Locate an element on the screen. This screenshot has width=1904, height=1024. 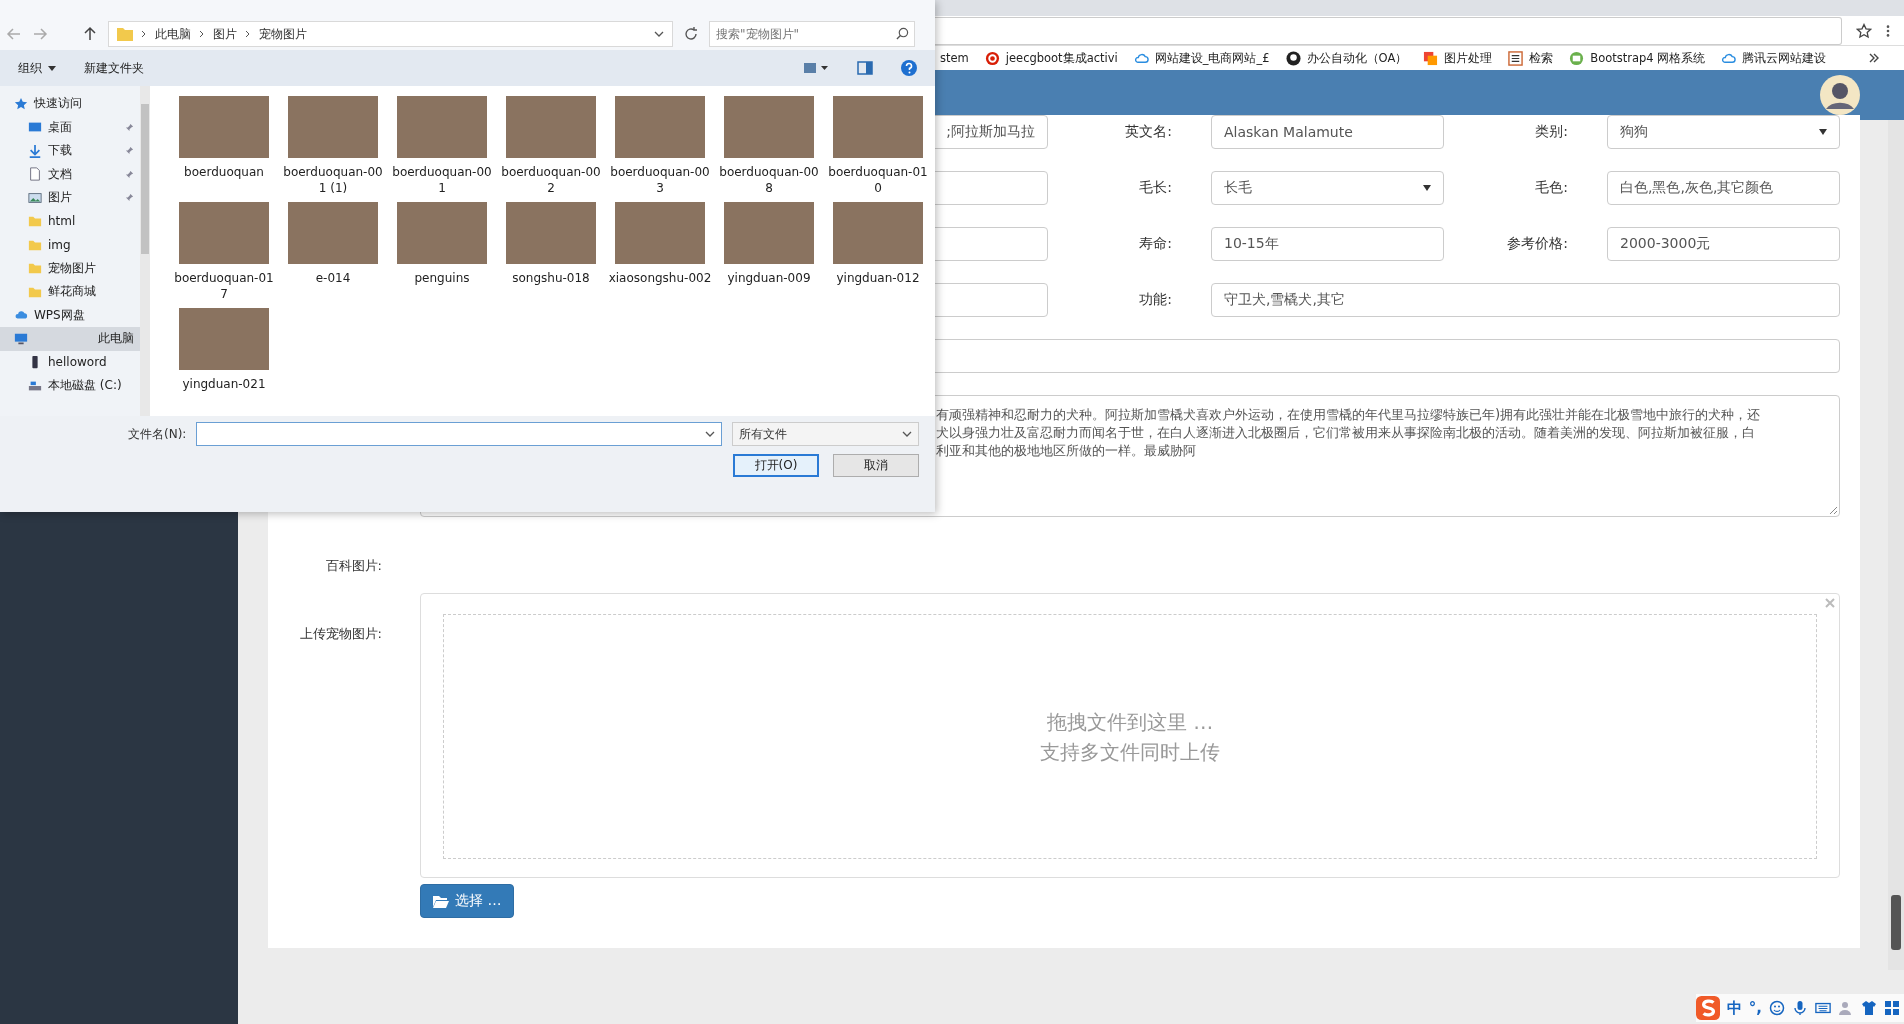
nav-item: img is located at coordinates (75, 245).